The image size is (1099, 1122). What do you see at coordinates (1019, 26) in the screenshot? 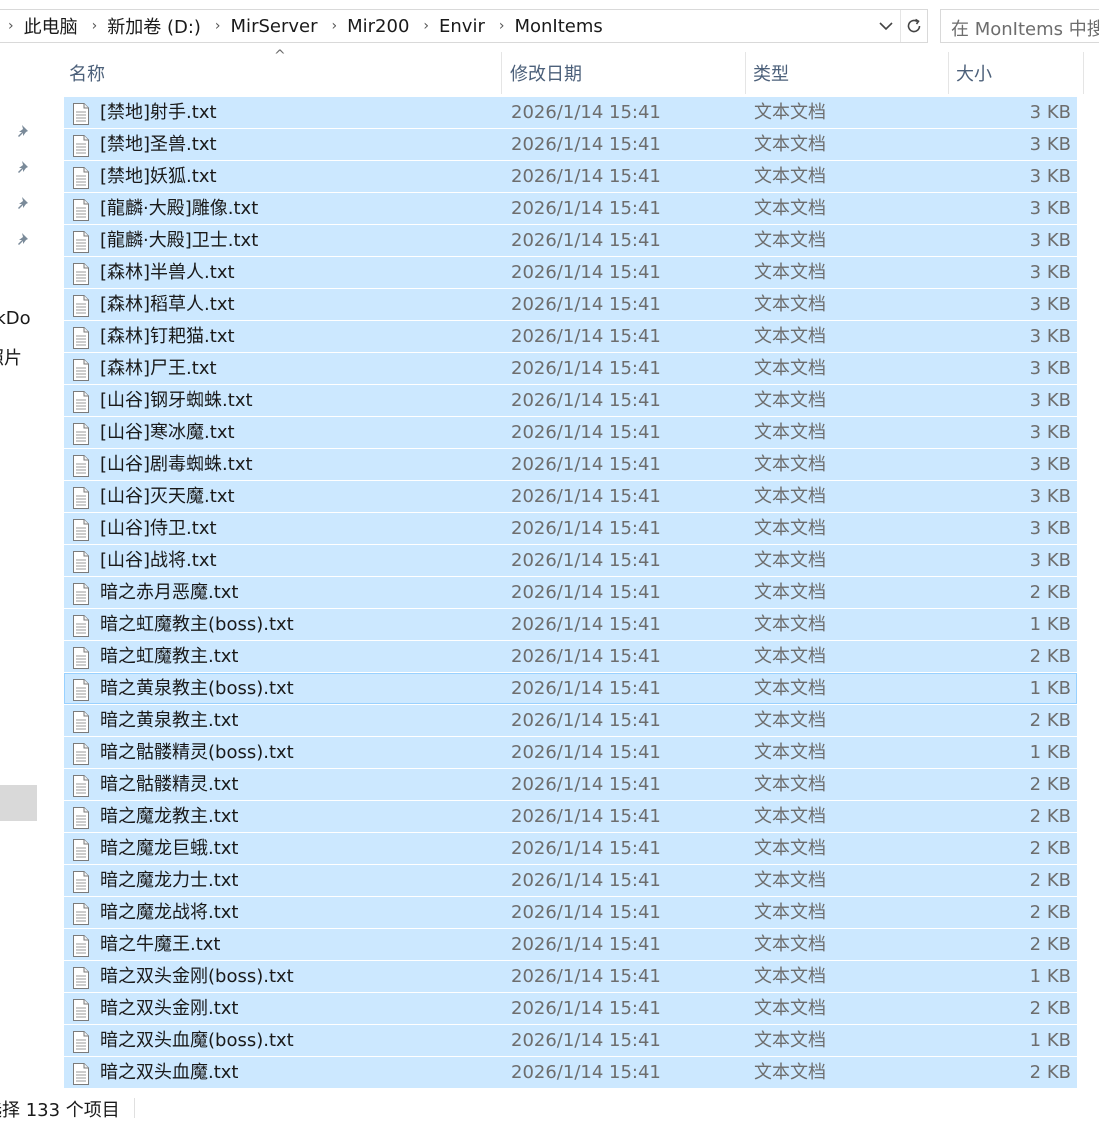
I see `search-input: 在 MonItems 中搜索` at bounding box center [1019, 26].